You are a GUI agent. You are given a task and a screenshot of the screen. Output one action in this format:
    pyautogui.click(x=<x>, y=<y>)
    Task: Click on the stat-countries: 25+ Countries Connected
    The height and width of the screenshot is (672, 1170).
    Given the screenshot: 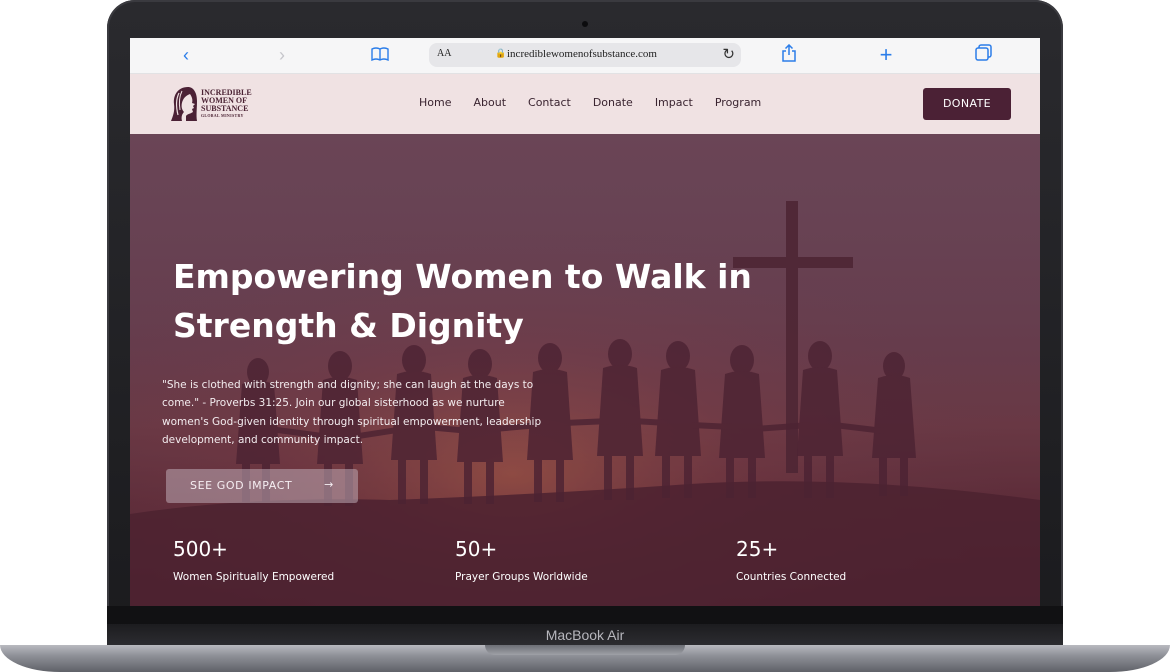 What is the action you would take?
    pyautogui.click(x=791, y=560)
    